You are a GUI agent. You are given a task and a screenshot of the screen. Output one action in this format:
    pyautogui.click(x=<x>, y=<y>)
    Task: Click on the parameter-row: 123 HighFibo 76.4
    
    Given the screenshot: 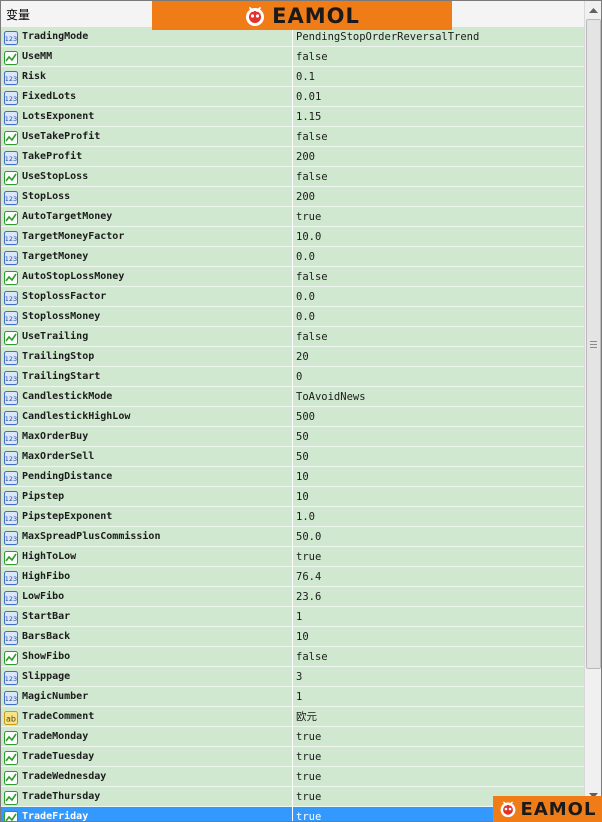 What is the action you would take?
    pyautogui.click(x=292, y=576)
    